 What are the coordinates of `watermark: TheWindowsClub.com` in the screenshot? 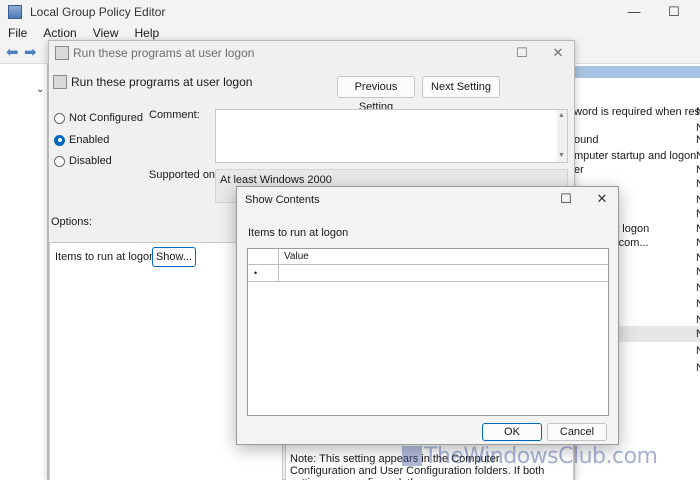 It's located at (530, 456).